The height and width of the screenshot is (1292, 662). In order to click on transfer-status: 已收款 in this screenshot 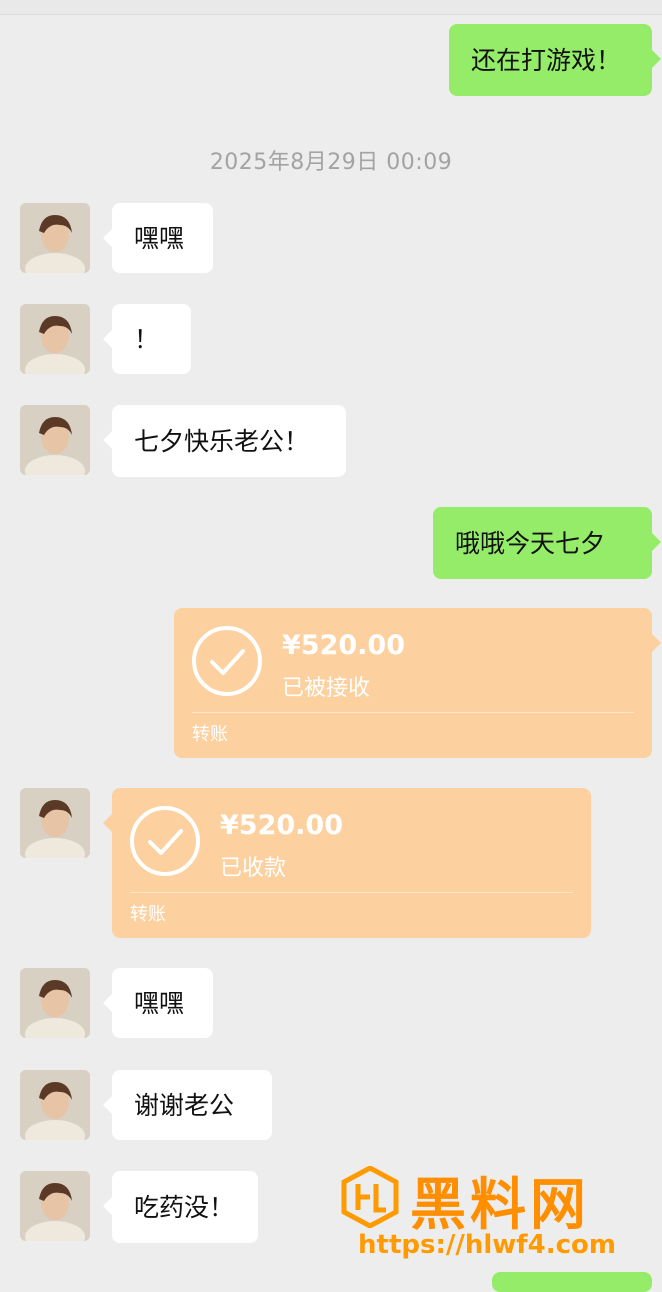, I will do `click(253, 868)`.